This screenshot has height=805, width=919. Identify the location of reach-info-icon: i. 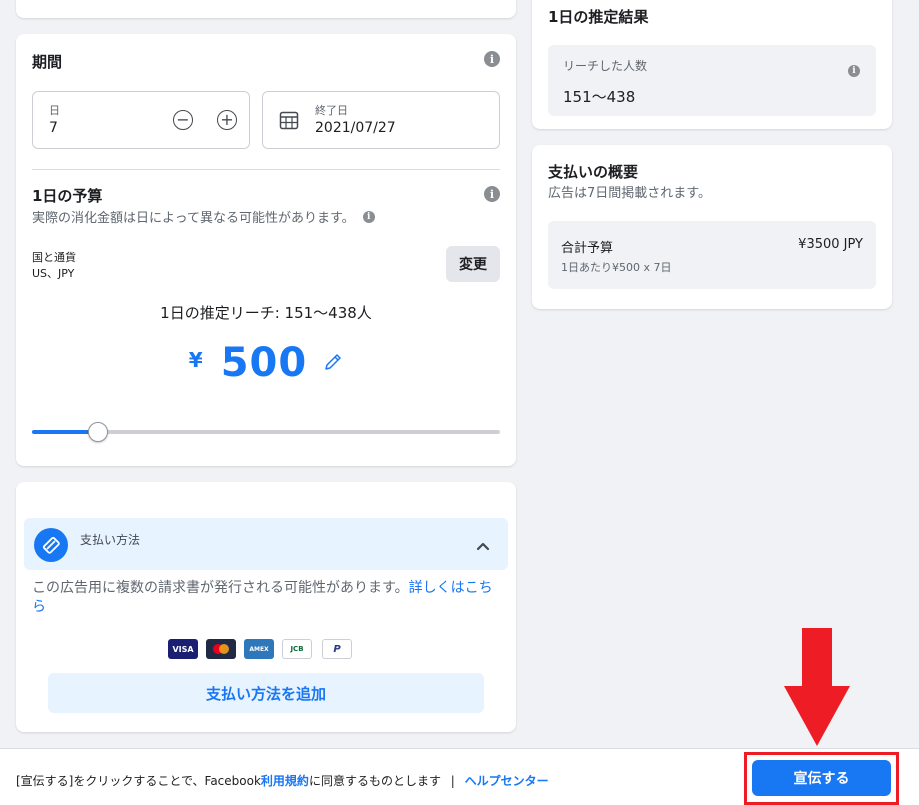
(854, 71).